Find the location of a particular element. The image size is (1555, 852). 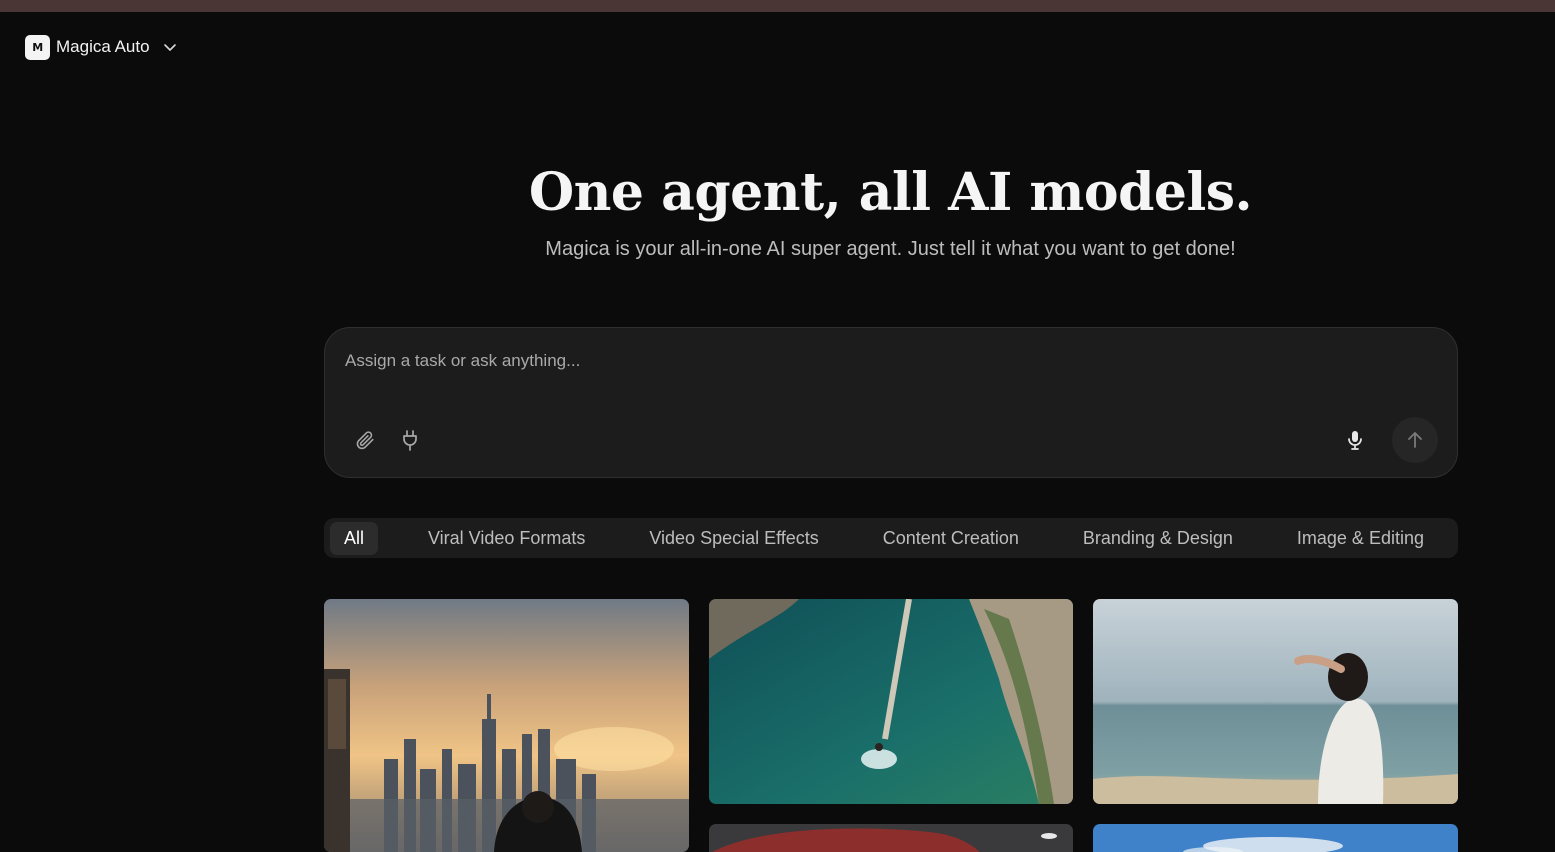

magica-logo-icon: M is located at coordinates (37, 47).